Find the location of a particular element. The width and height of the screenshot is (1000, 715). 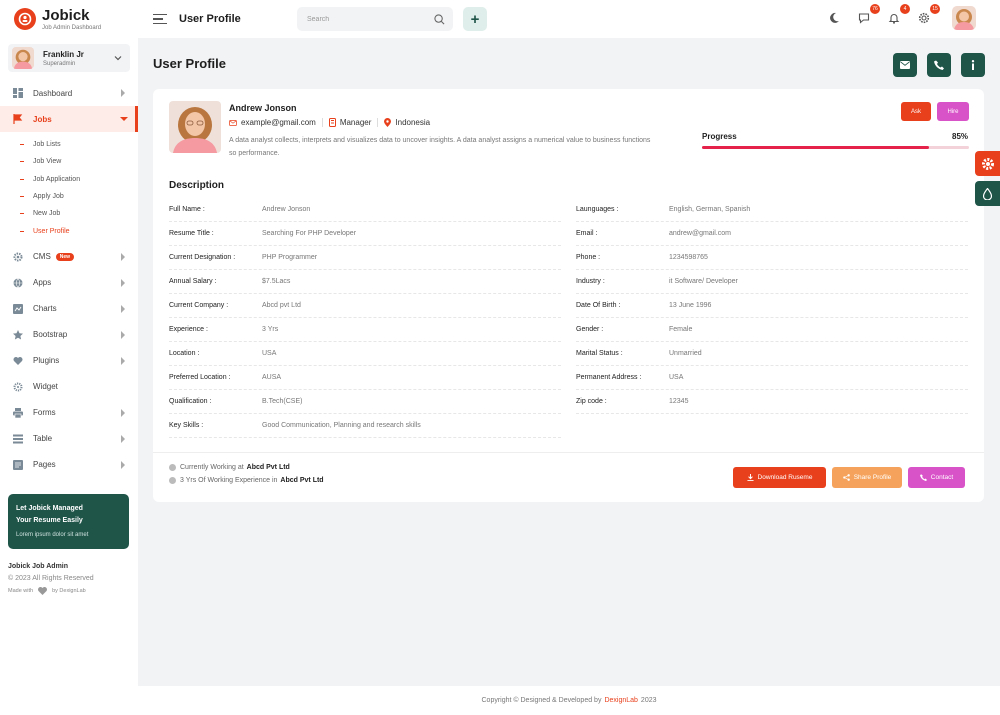

color-theme-button is located at coordinates (987, 193).